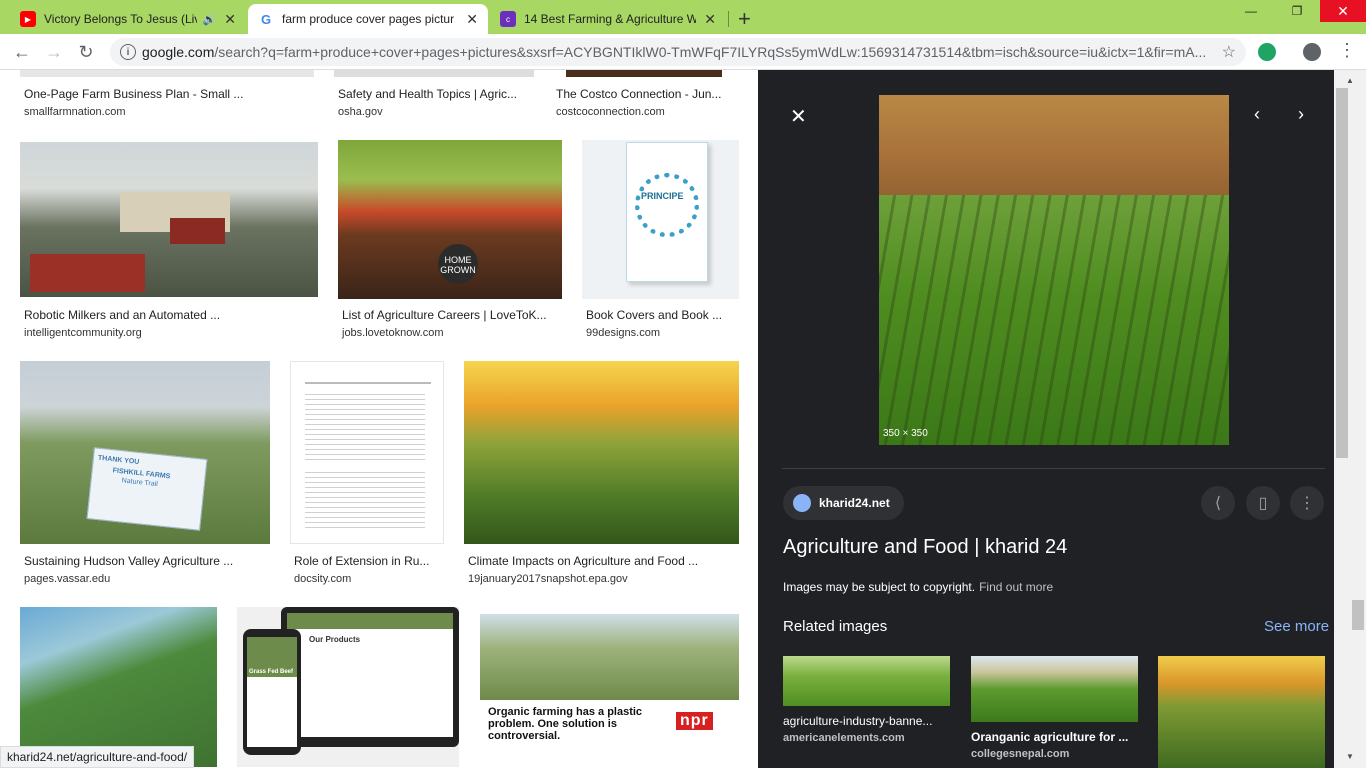 Image resolution: width=1366 pixels, height=768 pixels. I want to click on result-source: 19january2017snapshot.epa.gov, so click(548, 579).